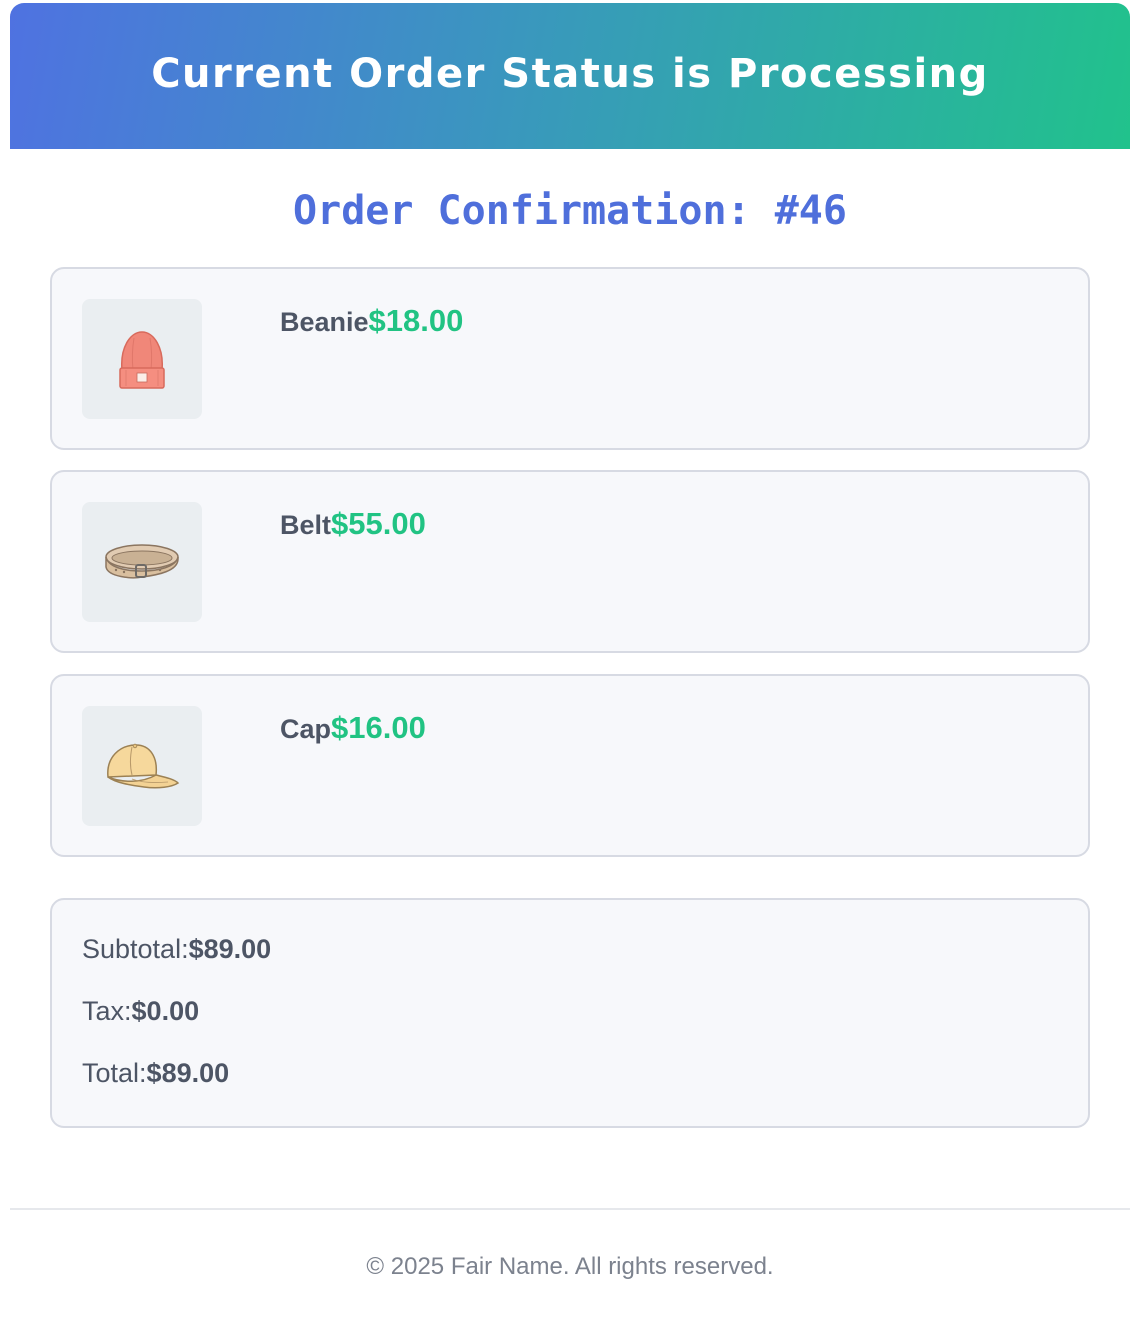 The height and width of the screenshot is (1340, 1148). What do you see at coordinates (378, 523) in the screenshot?
I see `item-price: $55.00` at bounding box center [378, 523].